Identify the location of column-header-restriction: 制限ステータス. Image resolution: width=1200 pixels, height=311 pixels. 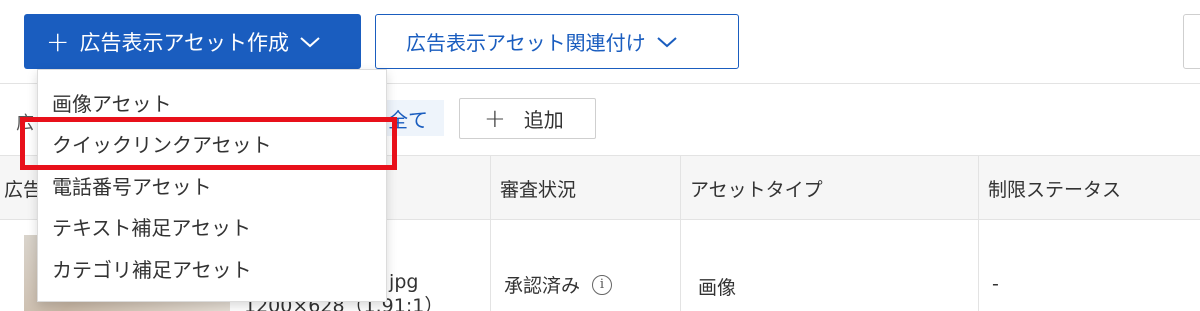
(1054, 188).